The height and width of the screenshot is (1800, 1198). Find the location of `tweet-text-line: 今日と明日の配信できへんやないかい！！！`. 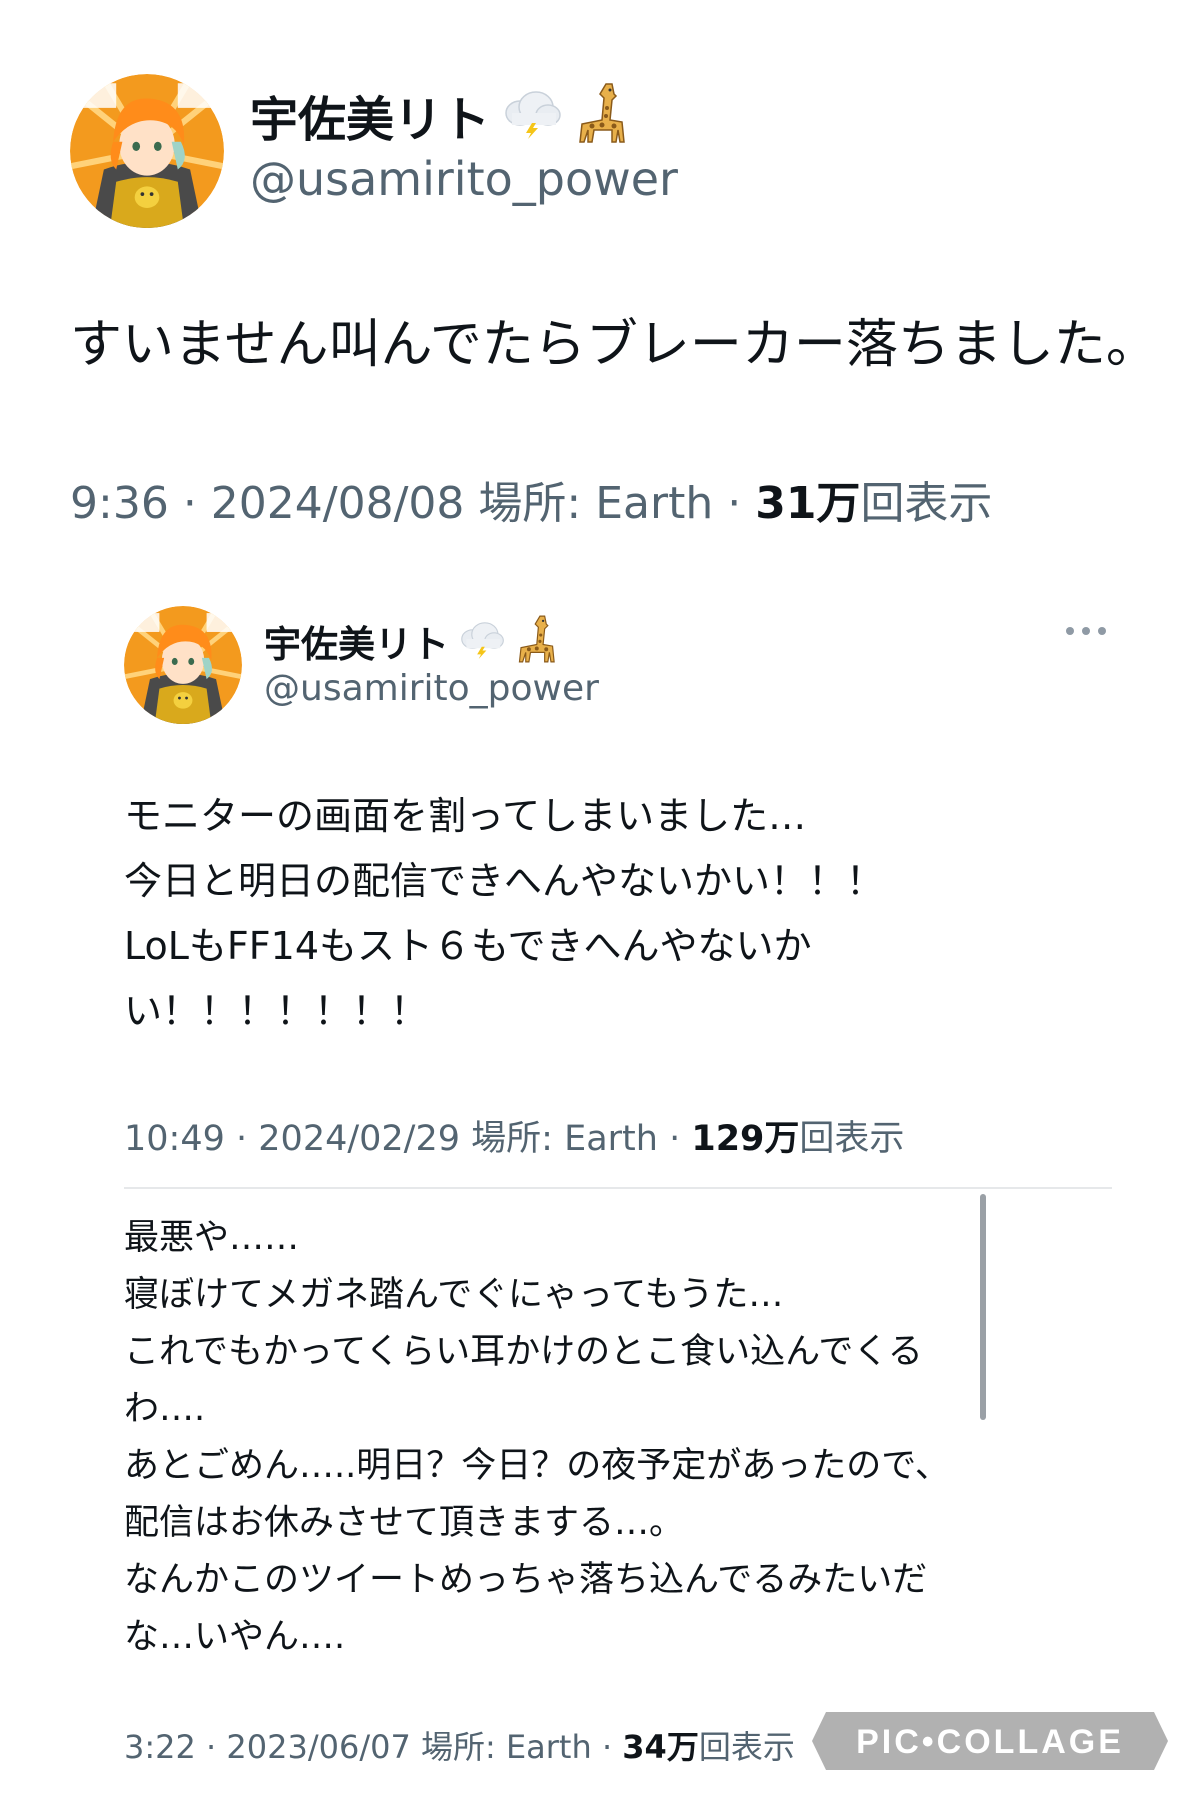

tweet-text-line: 今日と明日の配信できへんやないかい！！！ is located at coordinates (504, 881).